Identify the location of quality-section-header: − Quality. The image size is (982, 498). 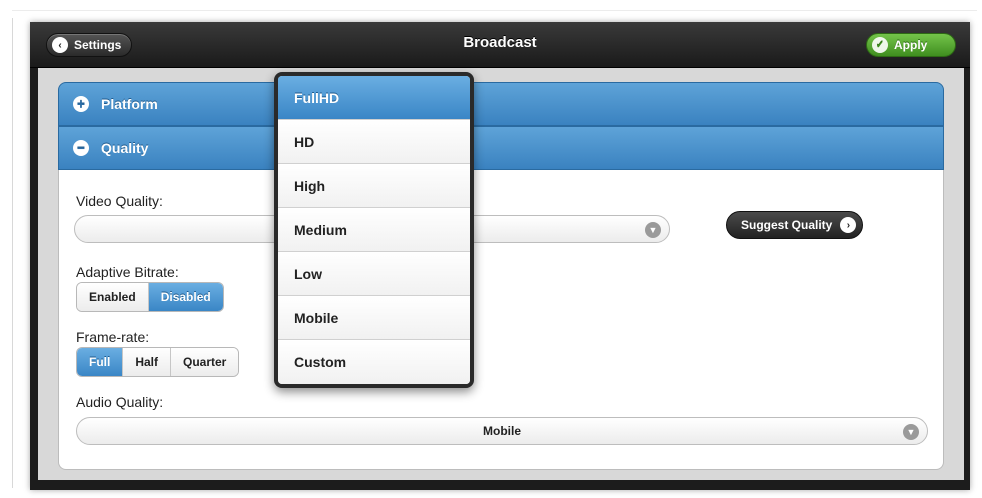
(501, 148).